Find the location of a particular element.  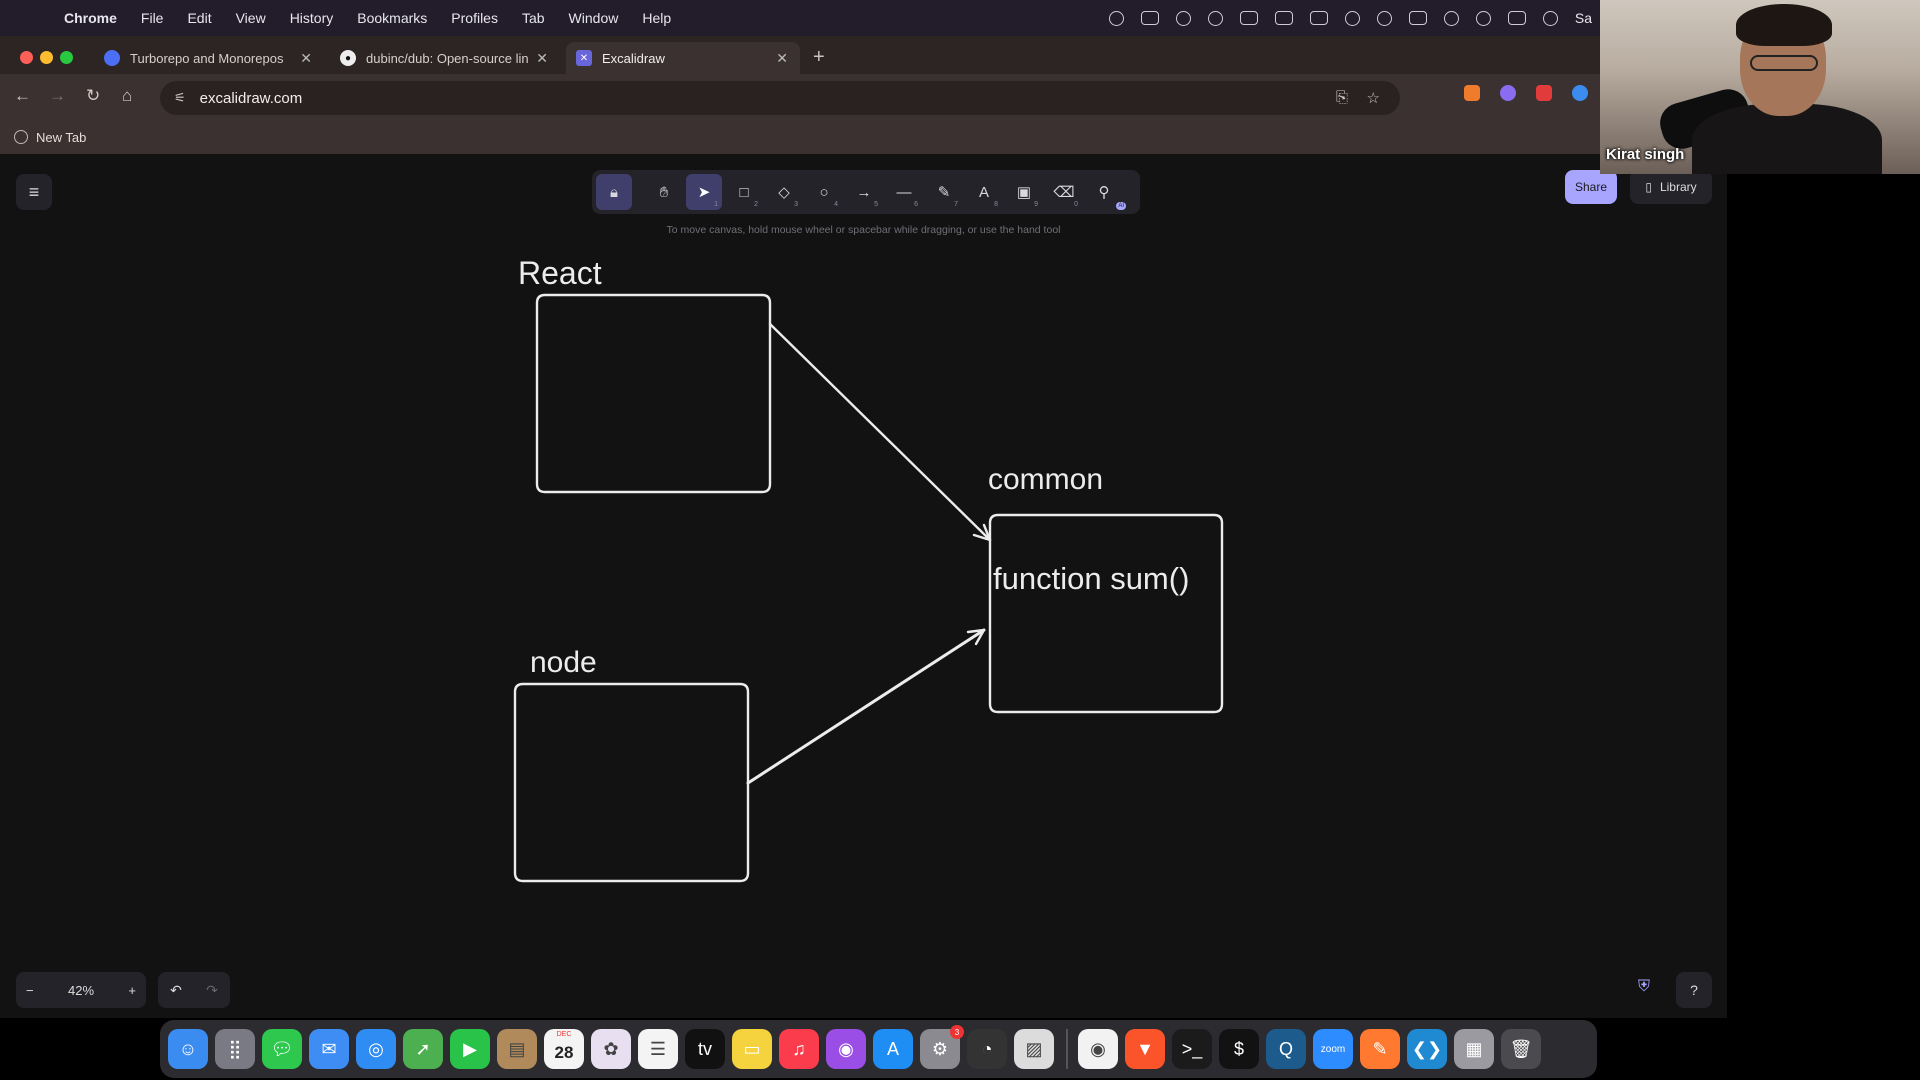

maximize-window-icon is located at coordinates (66, 57).